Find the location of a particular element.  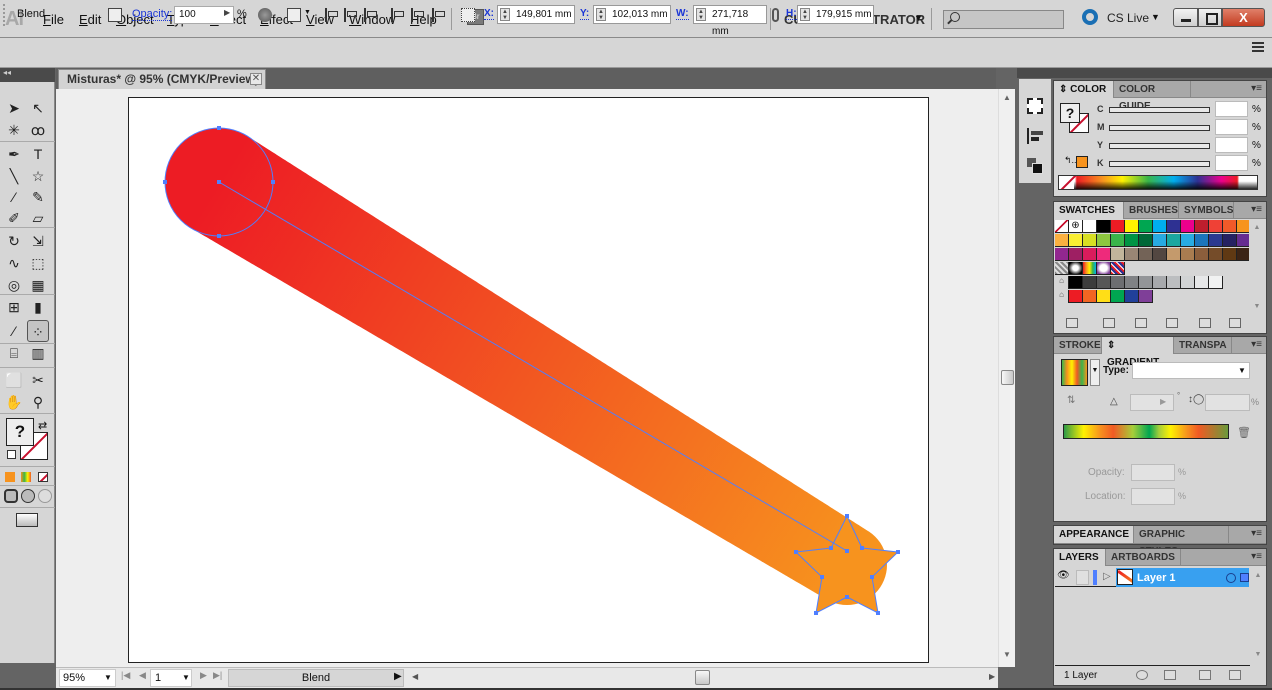

dock-header is located at coordinates (1144, 73).